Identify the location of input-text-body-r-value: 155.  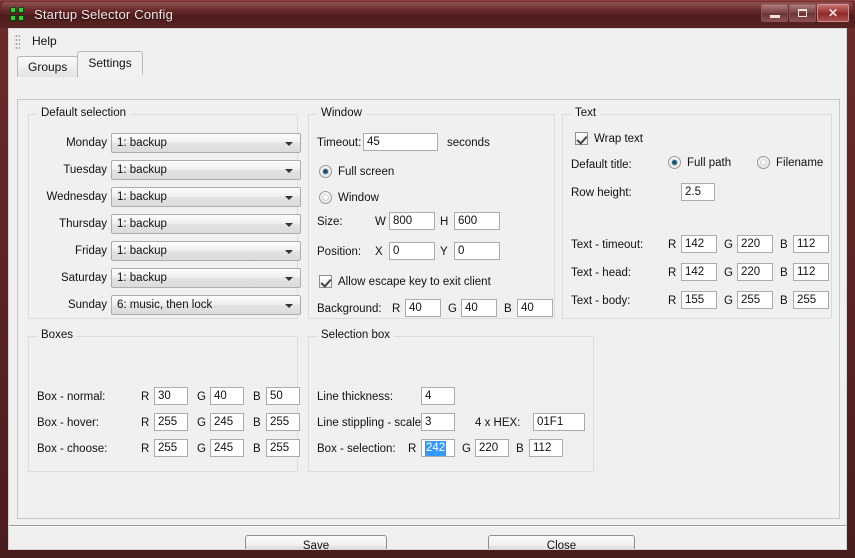
(695, 299).